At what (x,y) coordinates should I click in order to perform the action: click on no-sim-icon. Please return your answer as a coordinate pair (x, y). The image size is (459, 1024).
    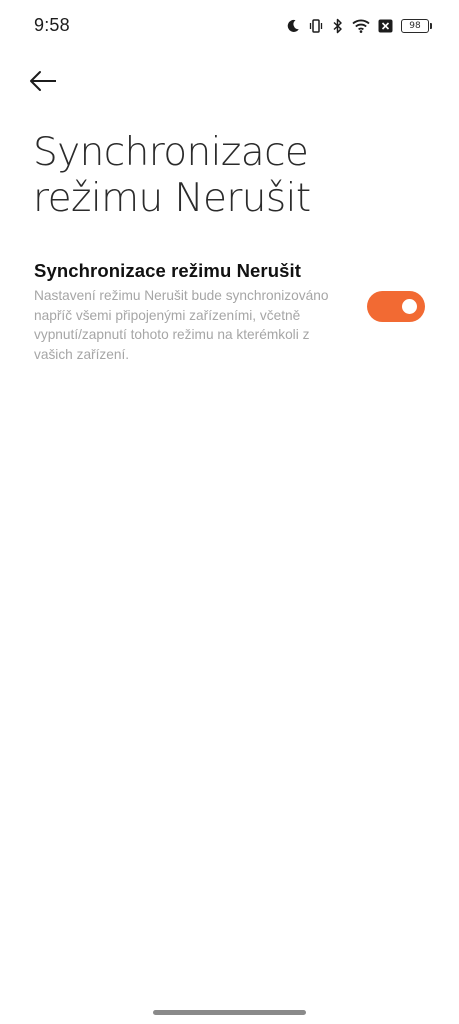
    Looking at the image, I should click on (385, 26).